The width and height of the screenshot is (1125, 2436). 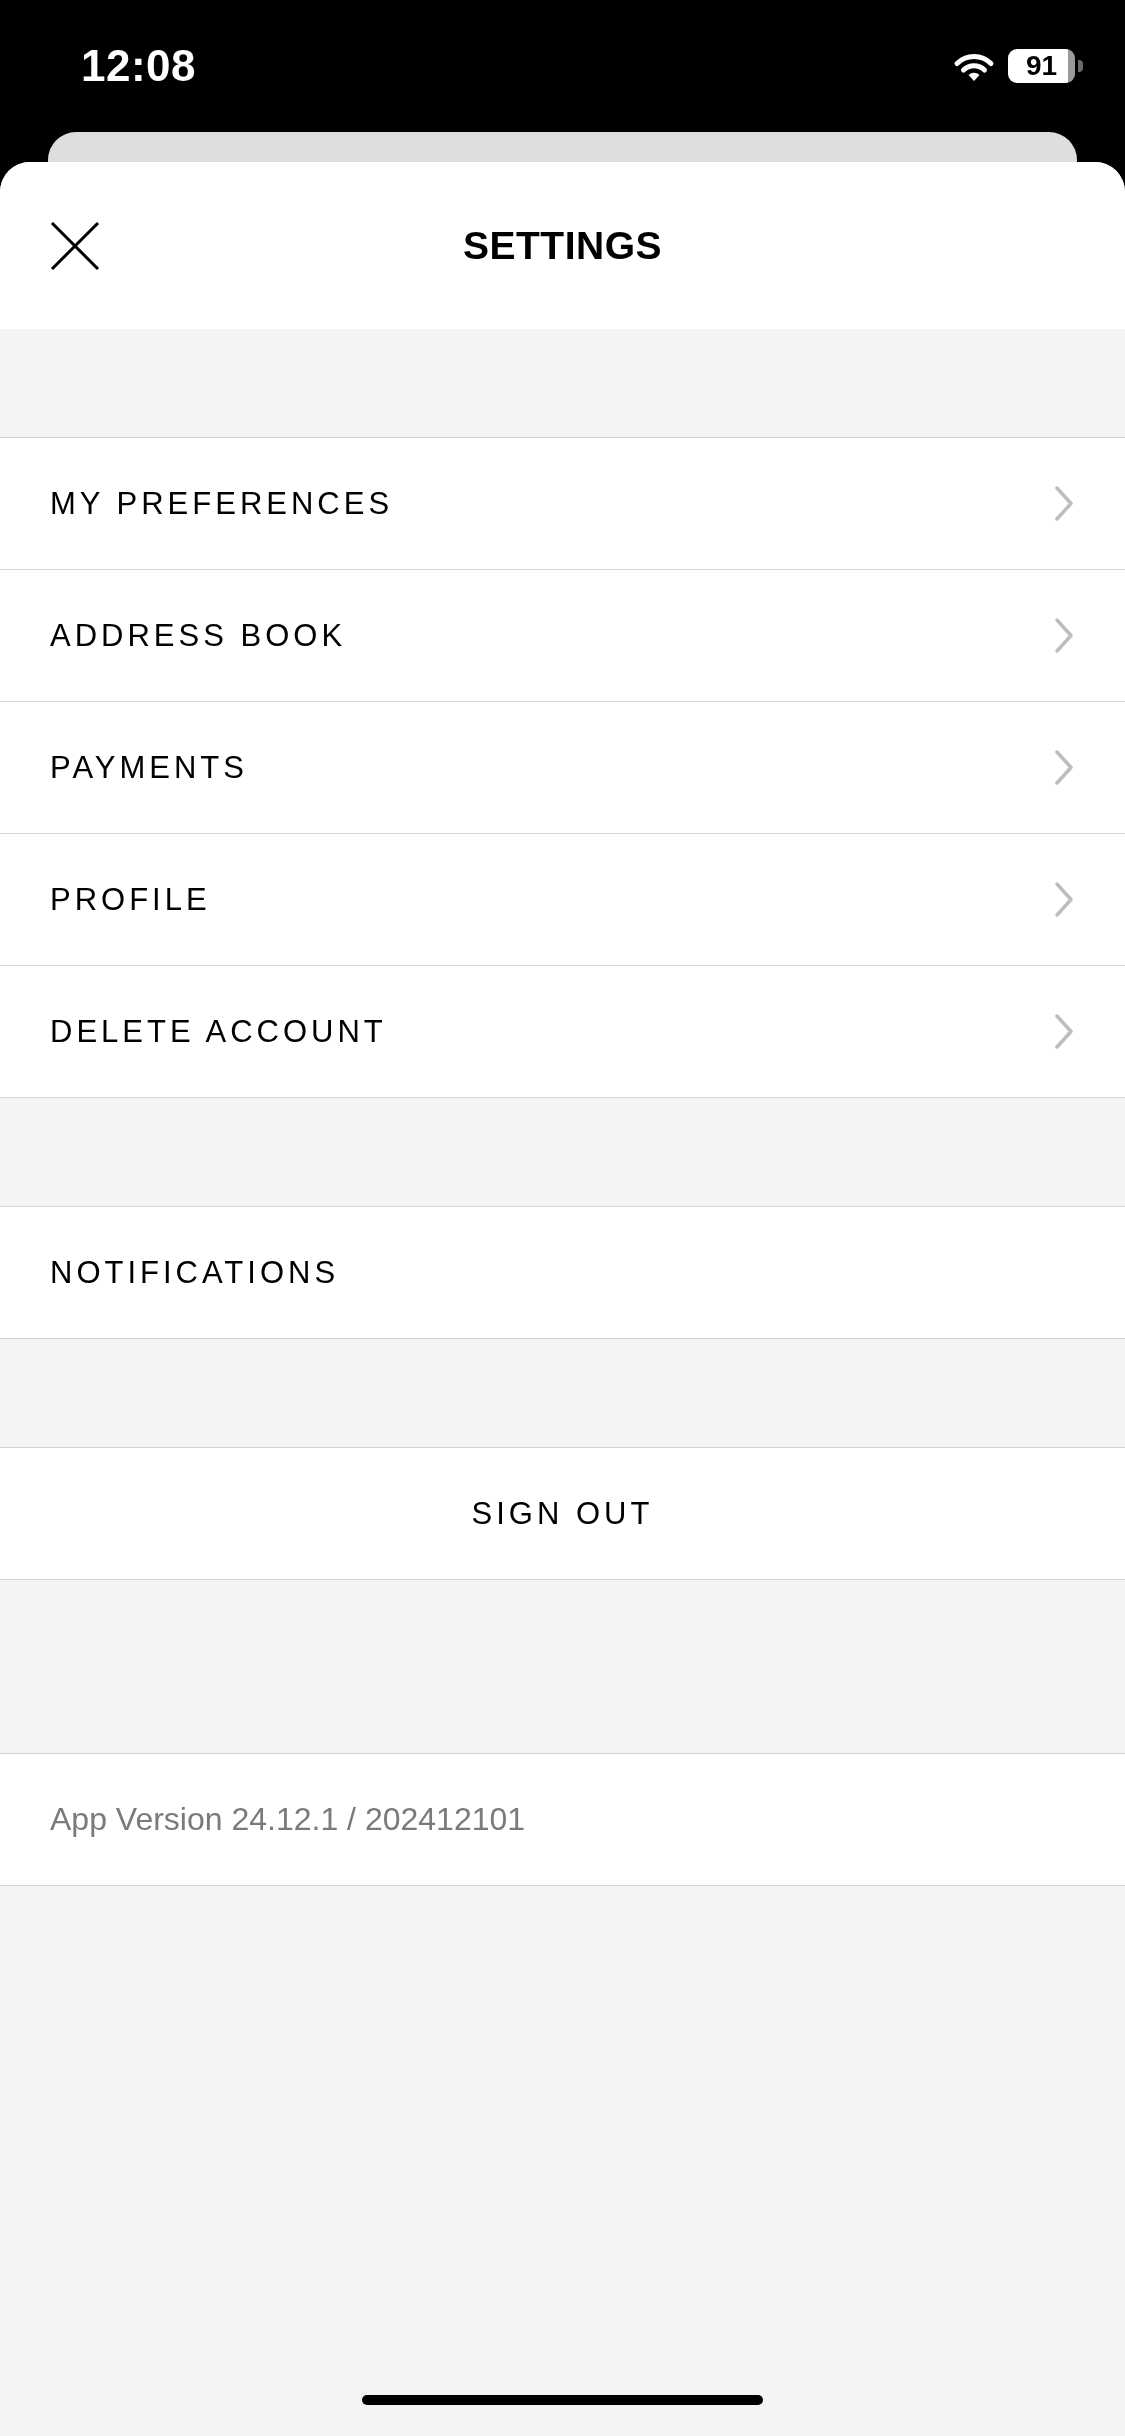 I want to click on status-time: 12:08, so click(x=139, y=66).